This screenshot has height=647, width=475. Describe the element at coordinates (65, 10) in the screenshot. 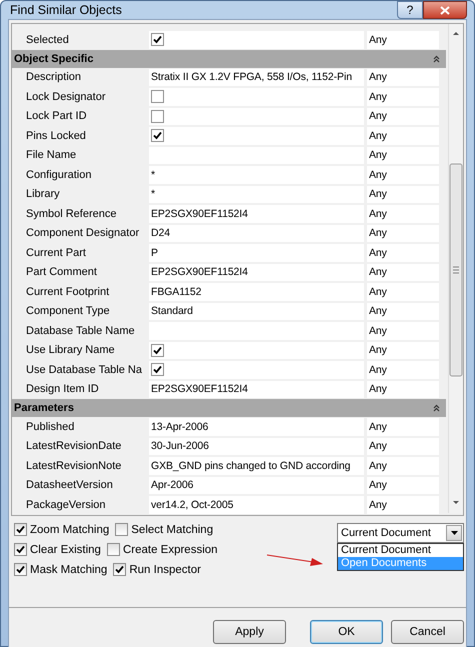

I see `window-title: Find Similar Objects` at that location.